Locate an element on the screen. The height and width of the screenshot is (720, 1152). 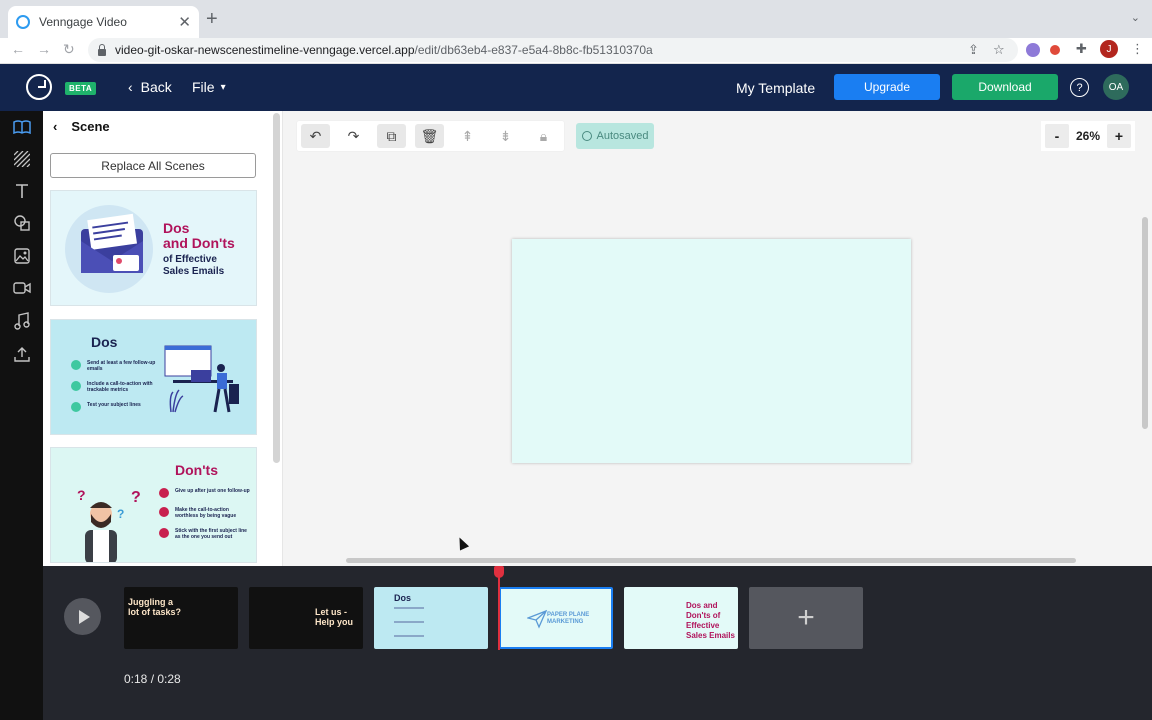
venngage-favicon-icon is located at coordinates (23, 22).